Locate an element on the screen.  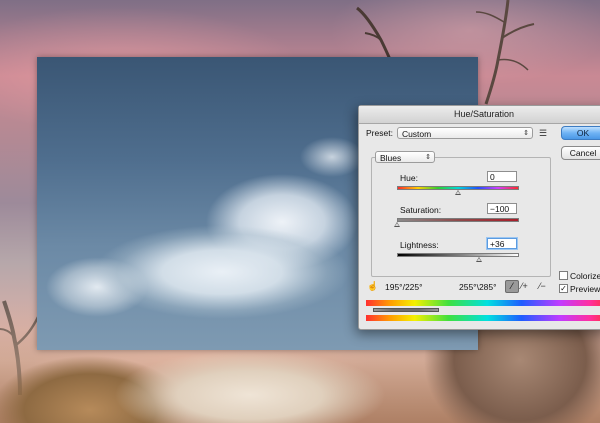
ok-button-label: OK is located at coordinates (583, 133).